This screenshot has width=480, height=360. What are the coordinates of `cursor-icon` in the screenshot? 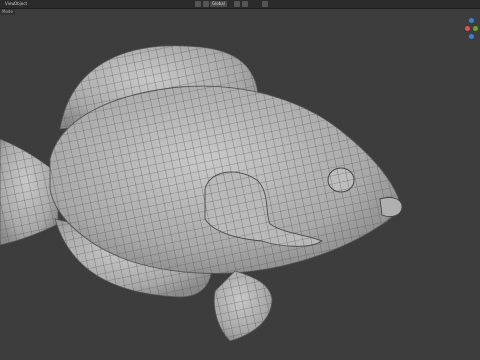 It's located at (206, 4).